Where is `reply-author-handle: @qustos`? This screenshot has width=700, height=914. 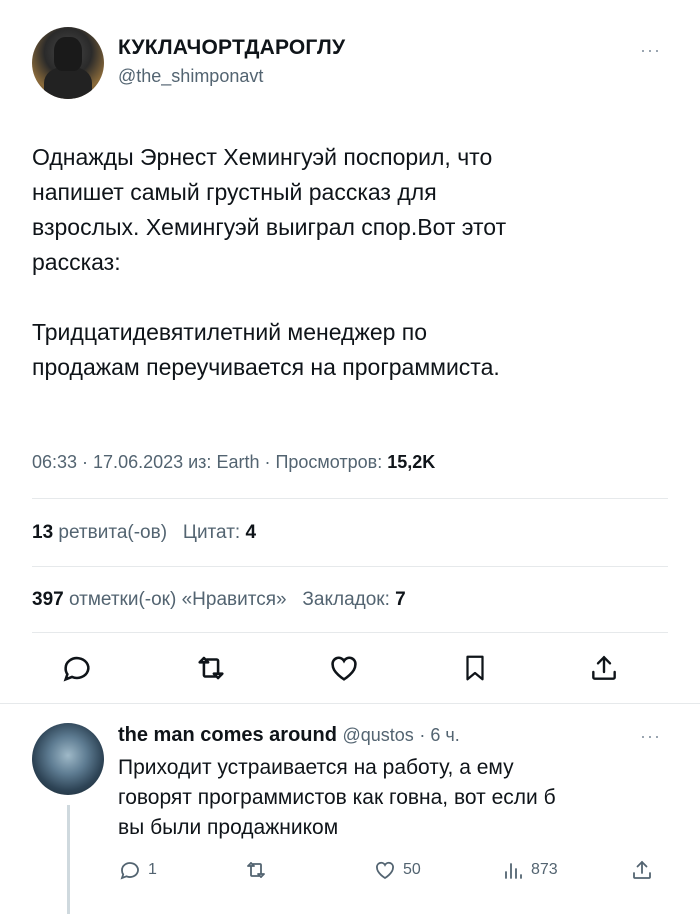
reply-author-handle: @qustos is located at coordinates (378, 735).